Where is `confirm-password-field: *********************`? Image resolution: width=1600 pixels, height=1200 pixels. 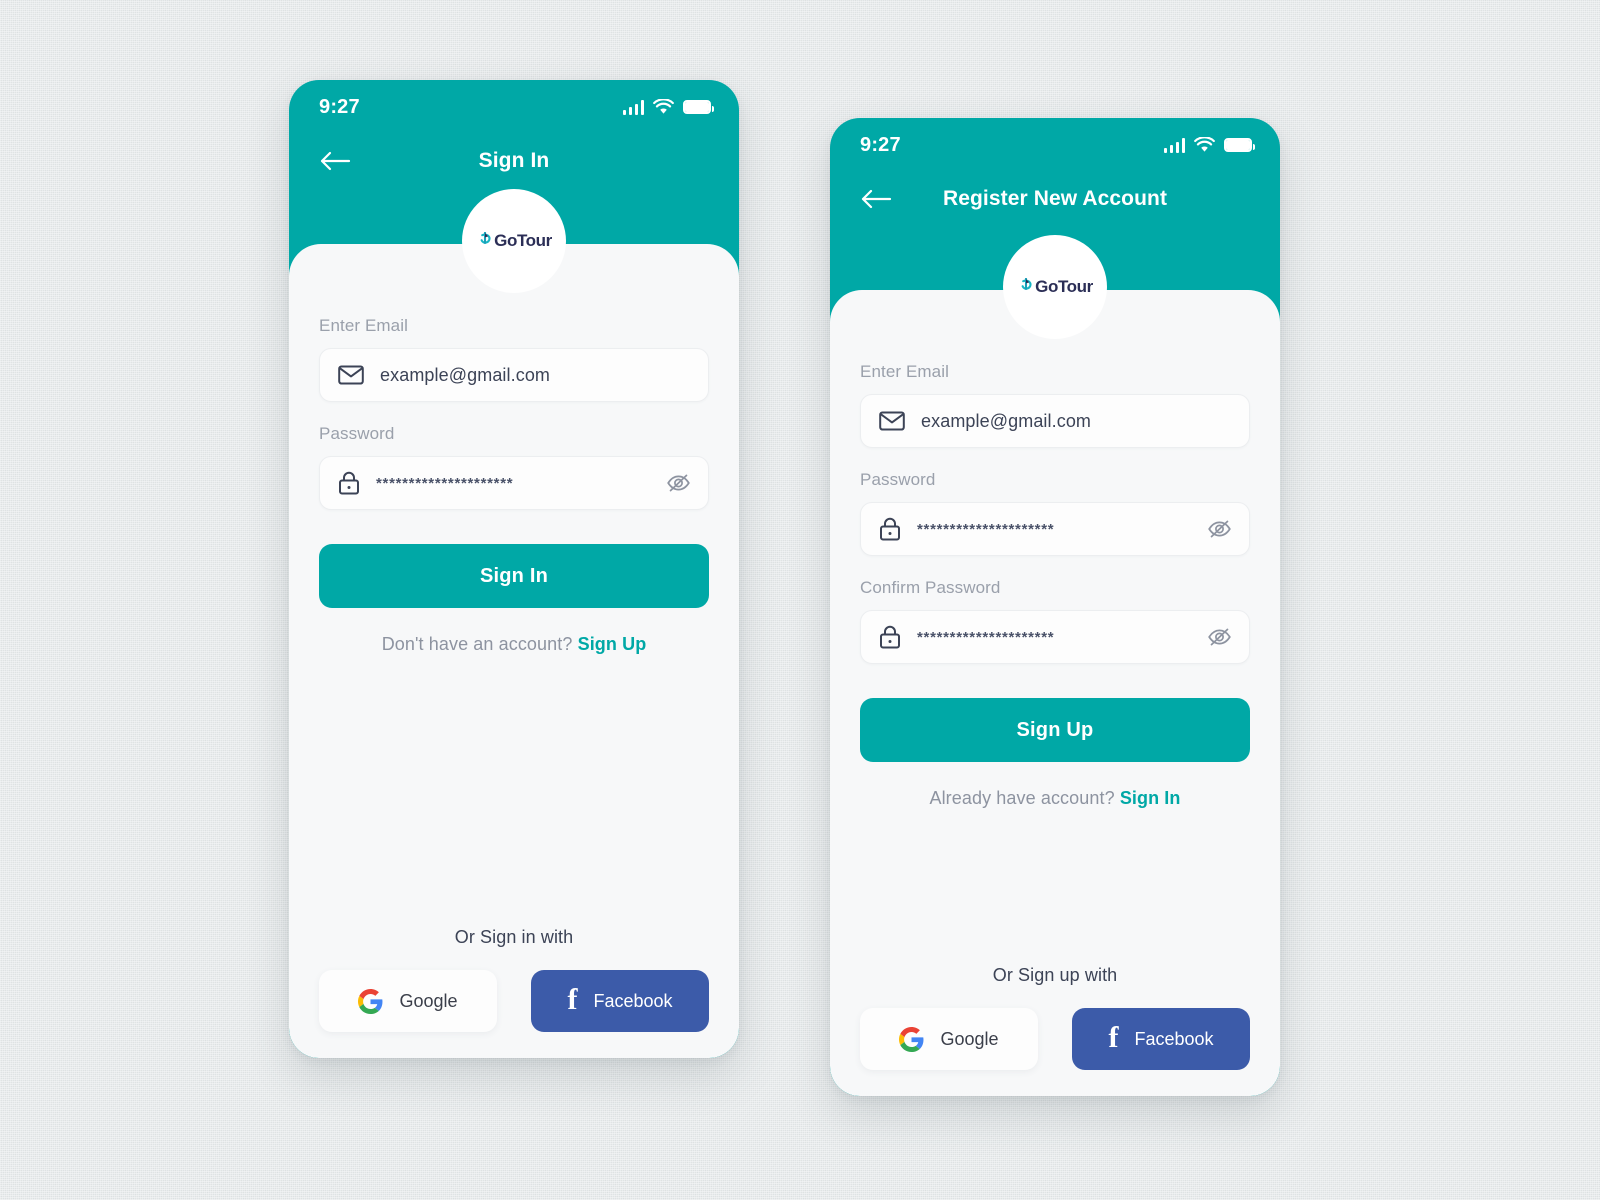 confirm-password-field: ********************* is located at coordinates (1055, 637).